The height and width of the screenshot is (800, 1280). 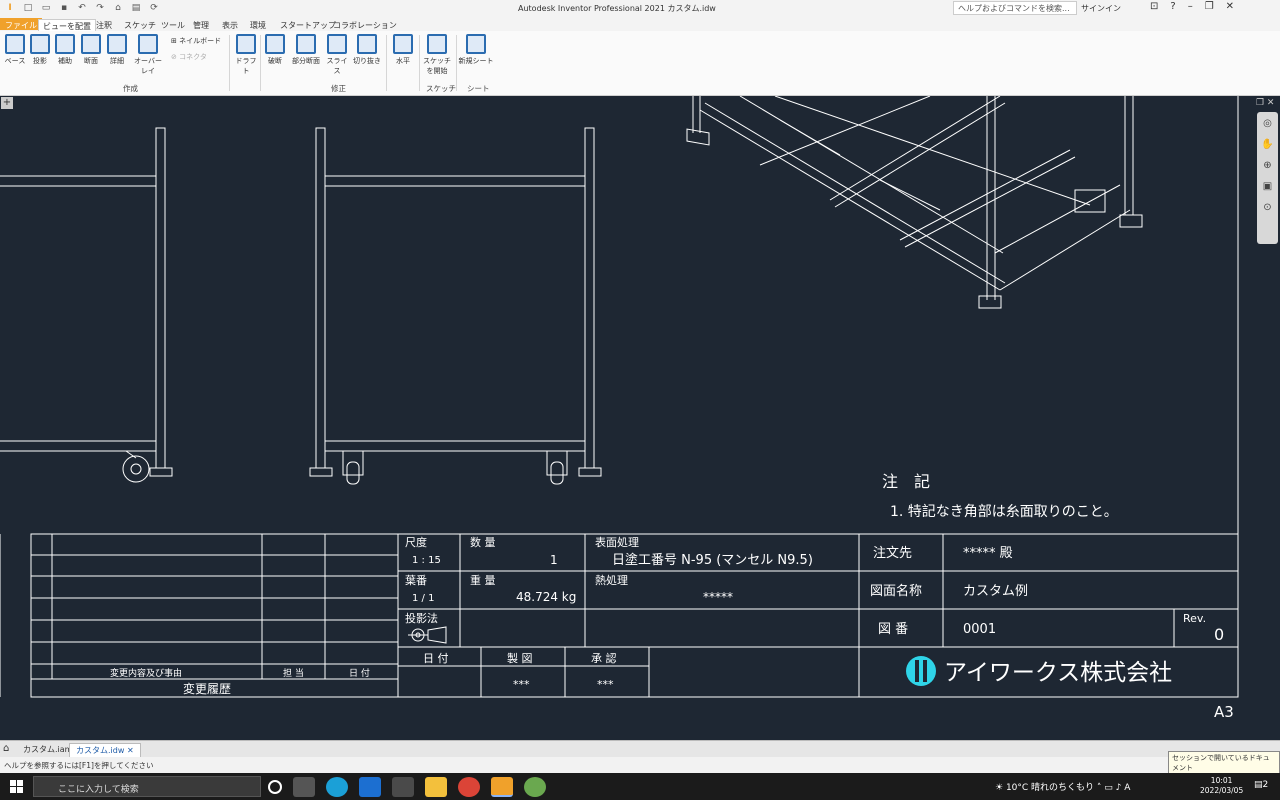 What do you see at coordinates (1261, 785) in the screenshot?
I see `notifications-icon: ▤2` at bounding box center [1261, 785].